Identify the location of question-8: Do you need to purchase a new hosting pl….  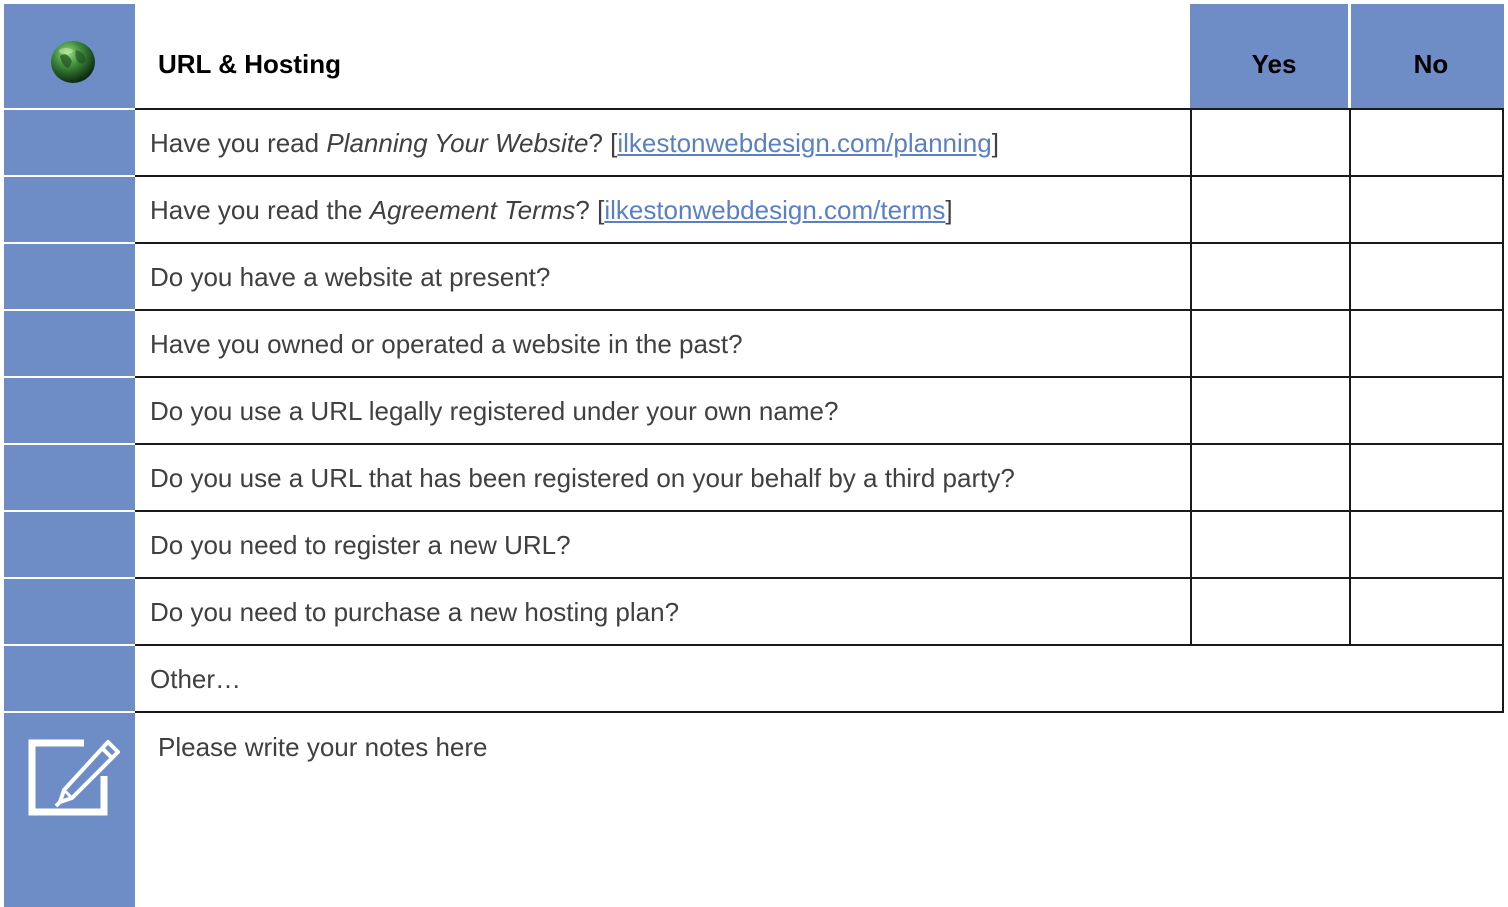
(415, 612).